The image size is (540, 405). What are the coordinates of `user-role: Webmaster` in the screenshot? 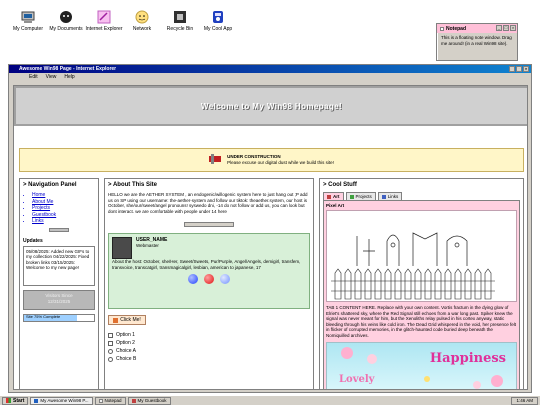 It's located at (147, 246).